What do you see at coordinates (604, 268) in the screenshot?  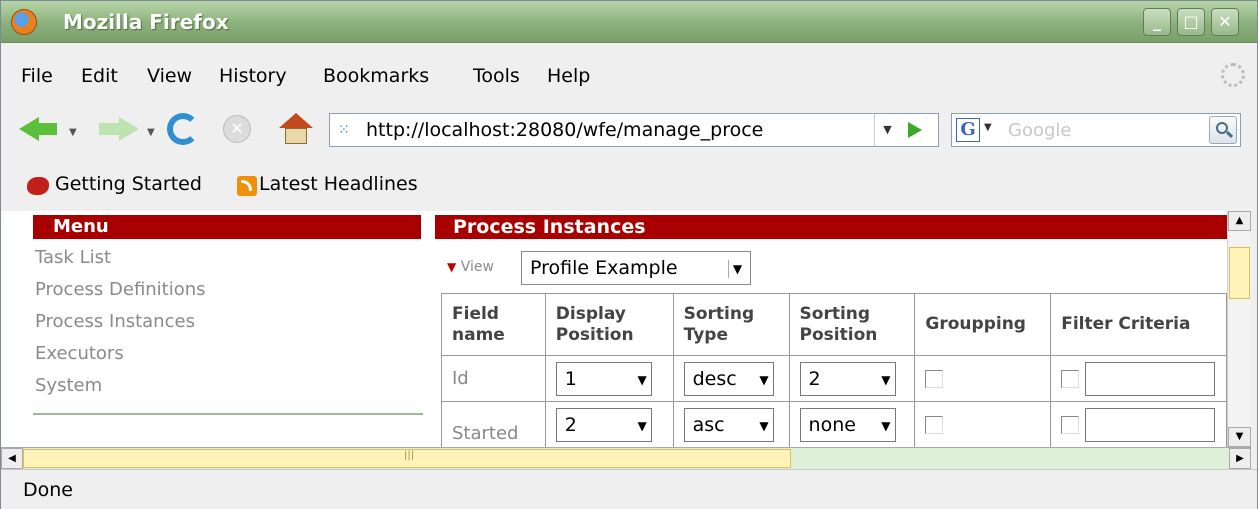 I see `view-profile-value: Profile Example` at bounding box center [604, 268].